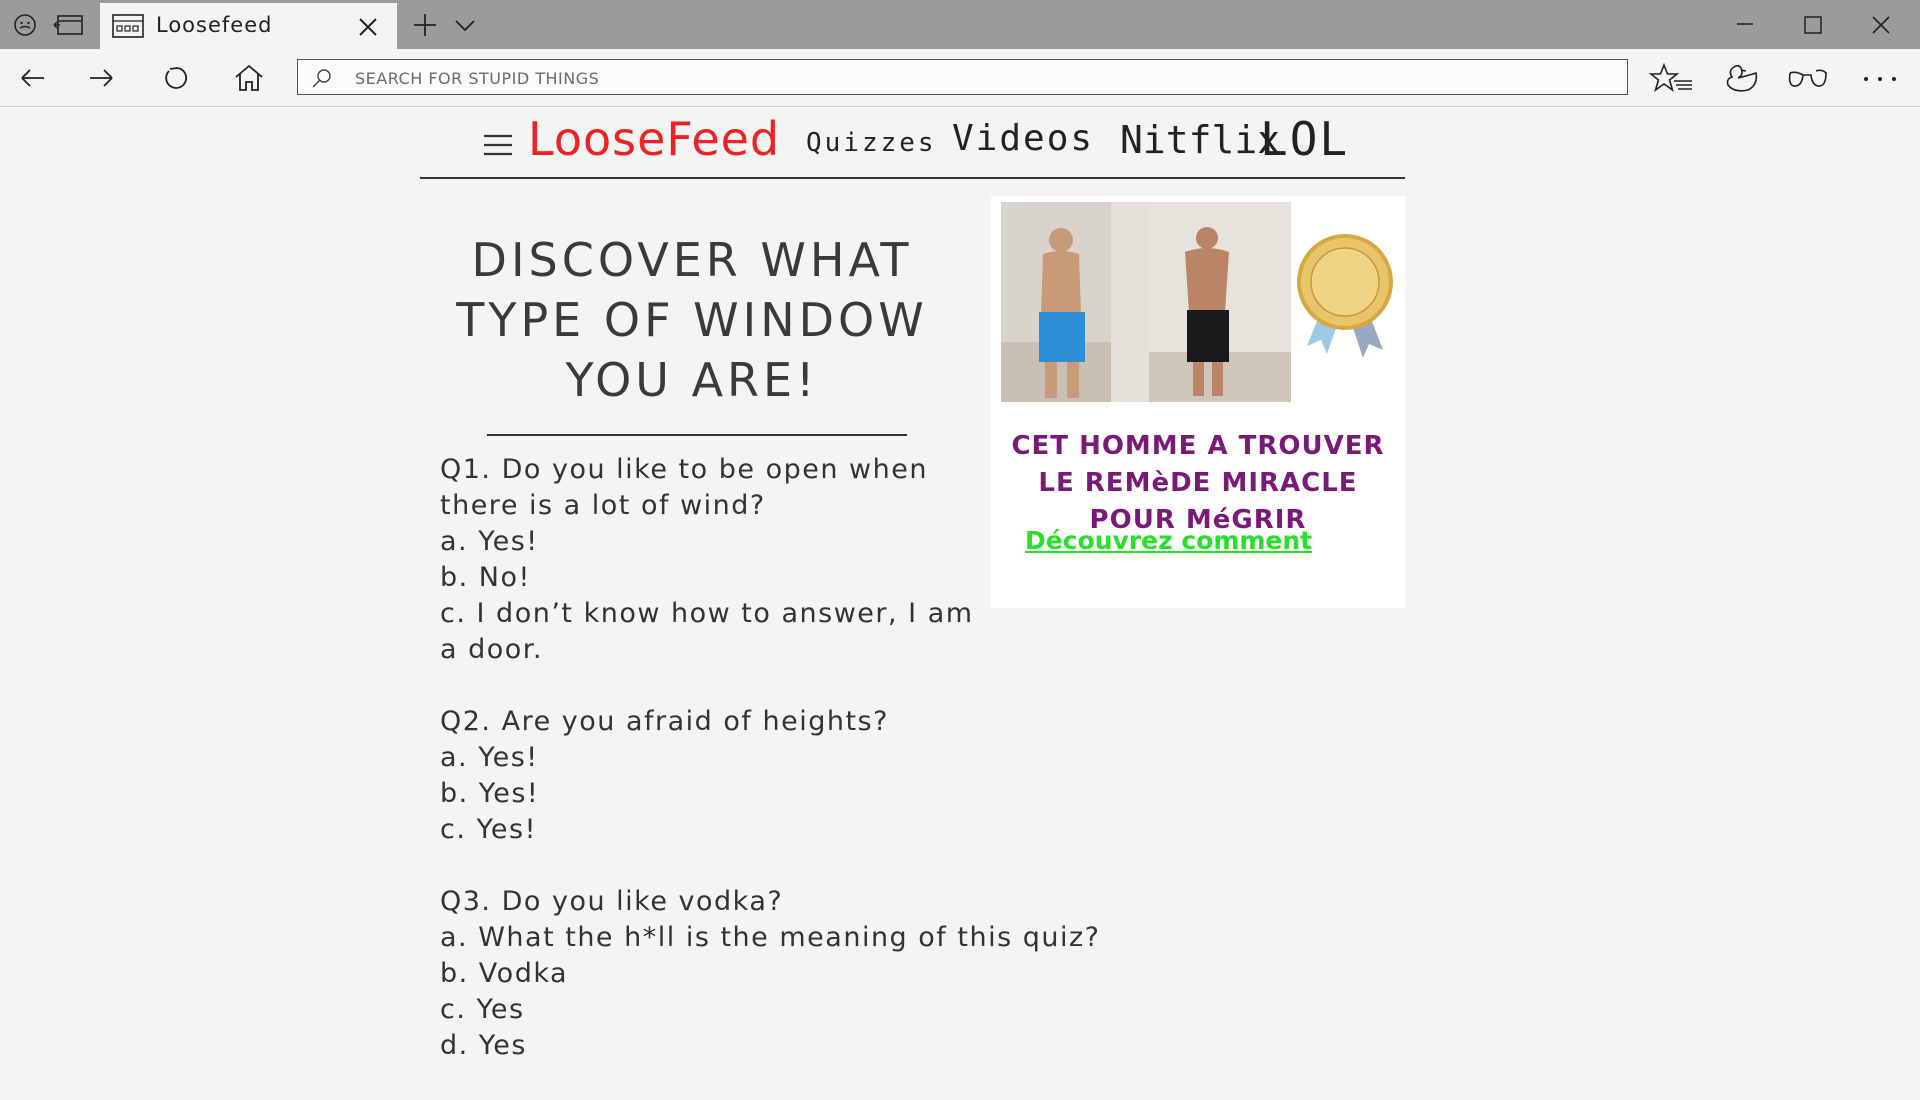 Image resolution: width=1920 pixels, height=1100 pixels. What do you see at coordinates (25, 25) in the screenshot?
I see `smiley-icon` at bounding box center [25, 25].